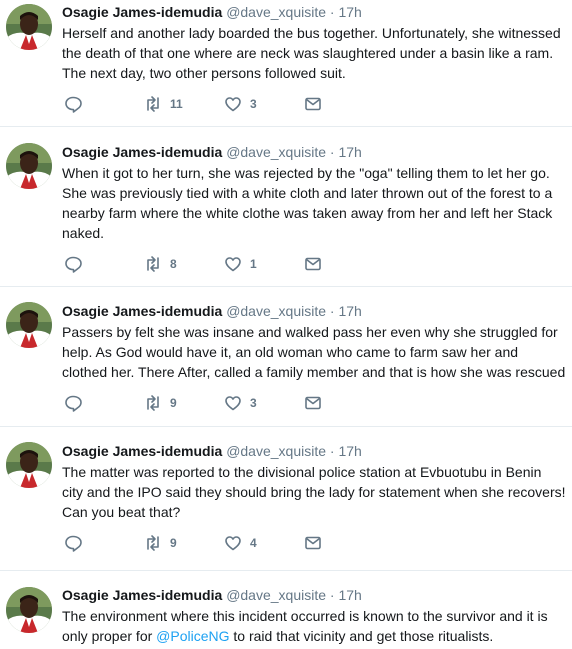  I want to click on retweet-count: 8, so click(173, 264).